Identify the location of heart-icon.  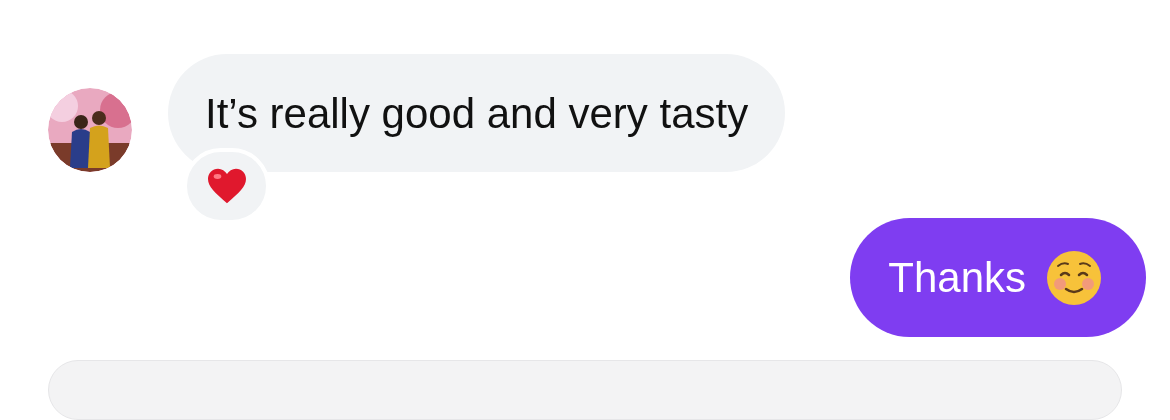
(226, 186).